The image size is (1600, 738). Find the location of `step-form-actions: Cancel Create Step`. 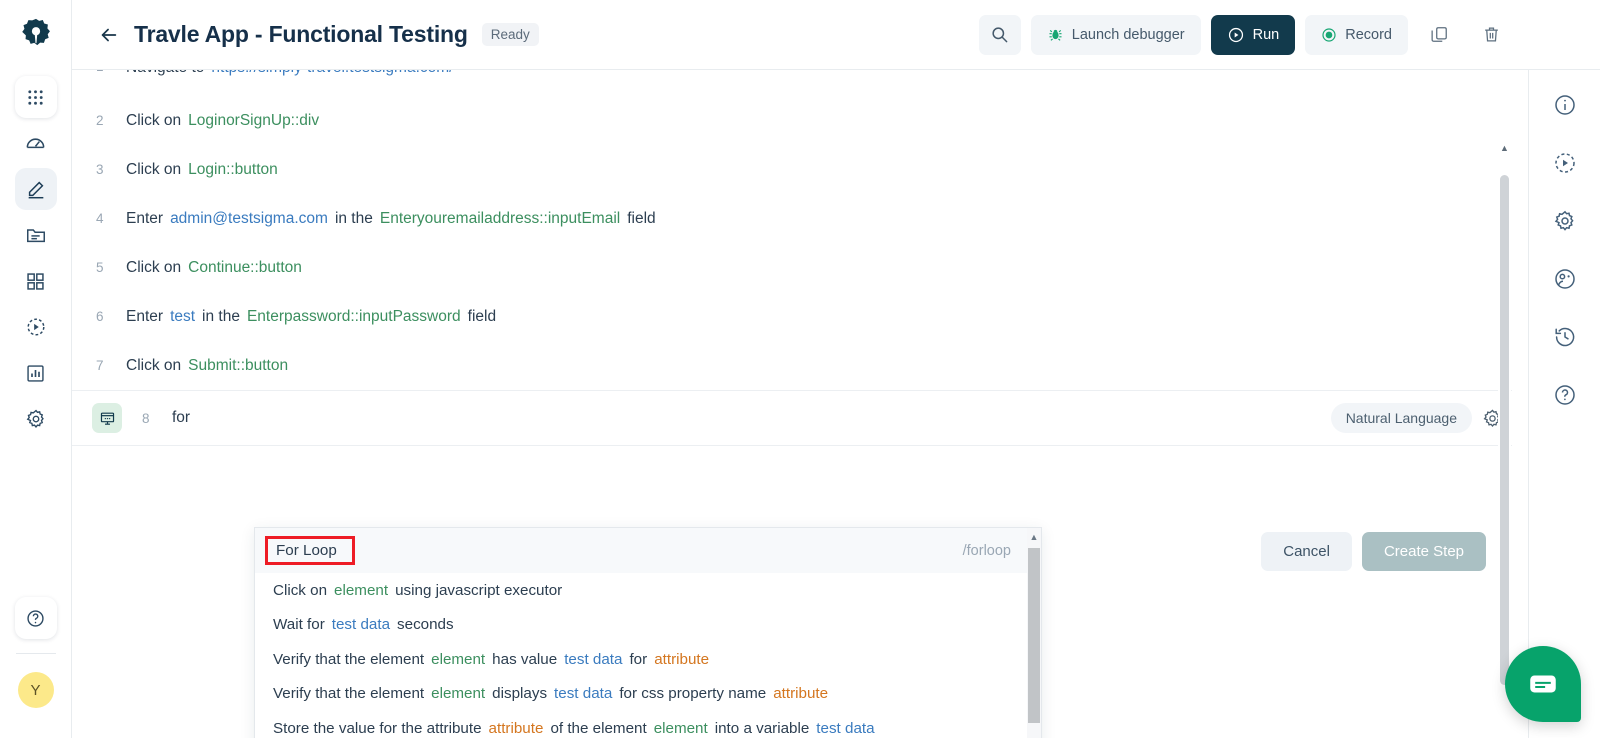

step-form-actions: Cancel Create Step is located at coordinates (1373, 551).